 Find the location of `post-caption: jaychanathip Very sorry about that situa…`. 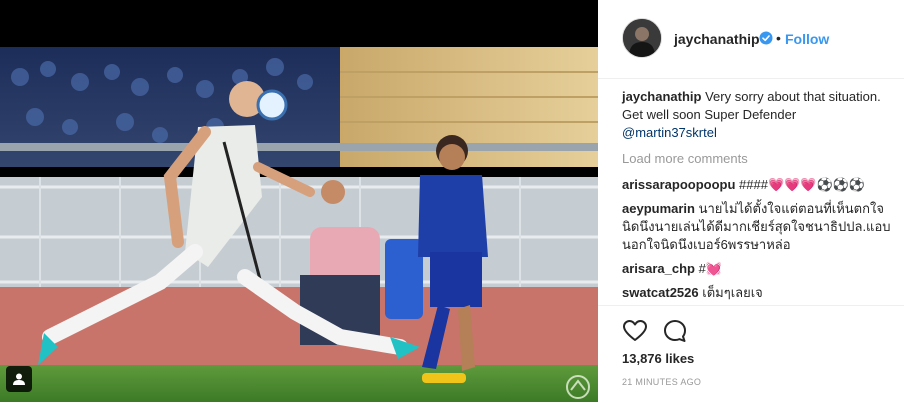

post-caption: jaychanathip Very sorry about that situa… is located at coordinates (758, 115).